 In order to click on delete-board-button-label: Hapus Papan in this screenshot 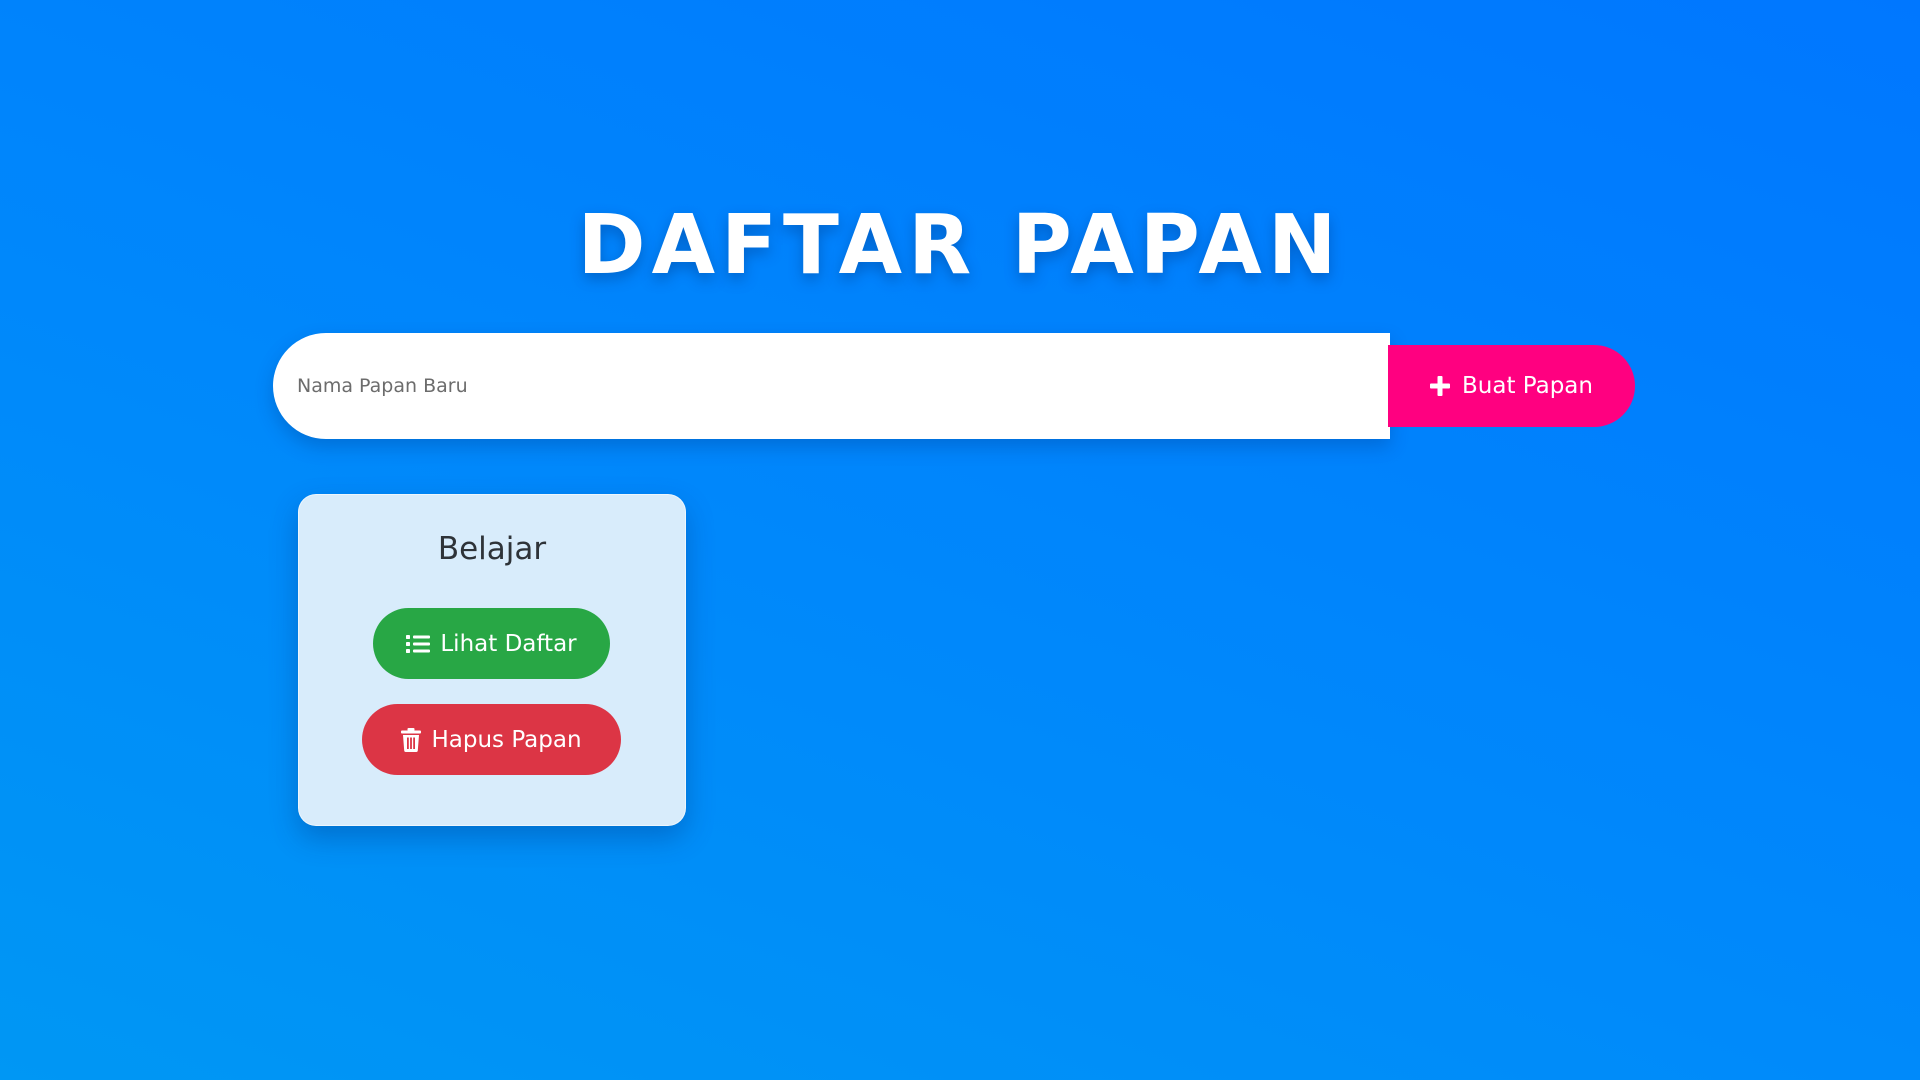, I will do `click(506, 739)`.